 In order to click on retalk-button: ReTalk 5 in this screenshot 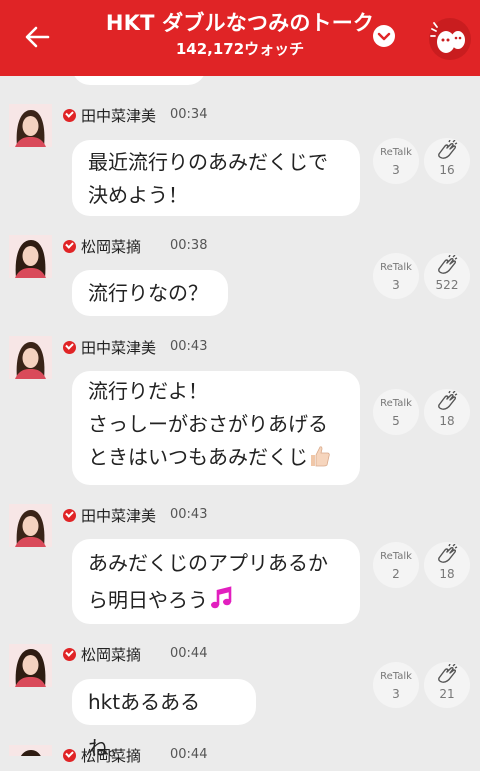, I will do `click(396, 412)`.